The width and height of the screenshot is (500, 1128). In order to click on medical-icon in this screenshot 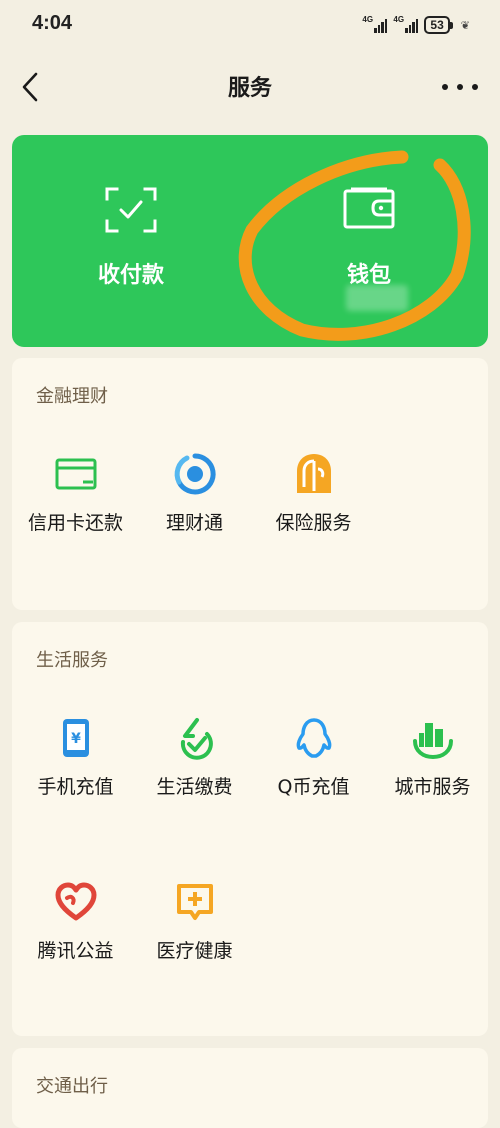, I will do `click(195, 902)`.